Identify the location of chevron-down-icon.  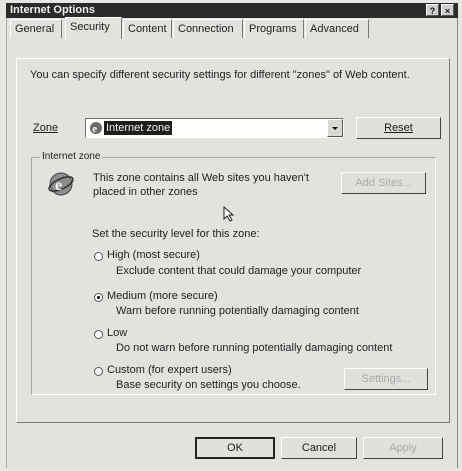
(335, 128).